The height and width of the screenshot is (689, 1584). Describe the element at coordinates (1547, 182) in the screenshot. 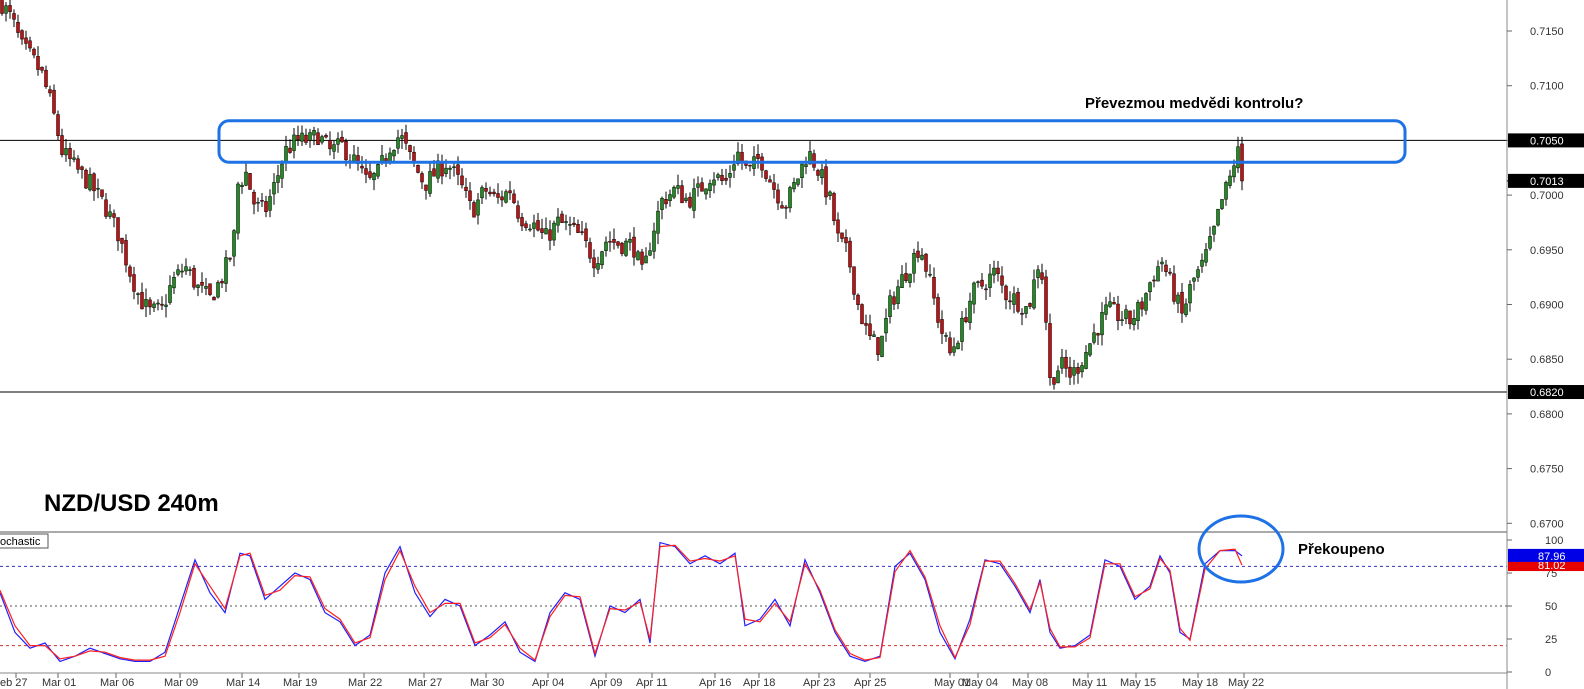

I see `current-price-label: 0.7013` at that location.